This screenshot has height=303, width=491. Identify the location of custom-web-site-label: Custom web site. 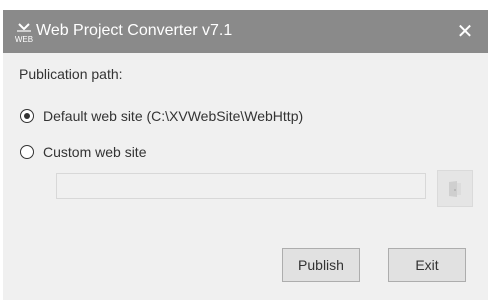
(95, 152).